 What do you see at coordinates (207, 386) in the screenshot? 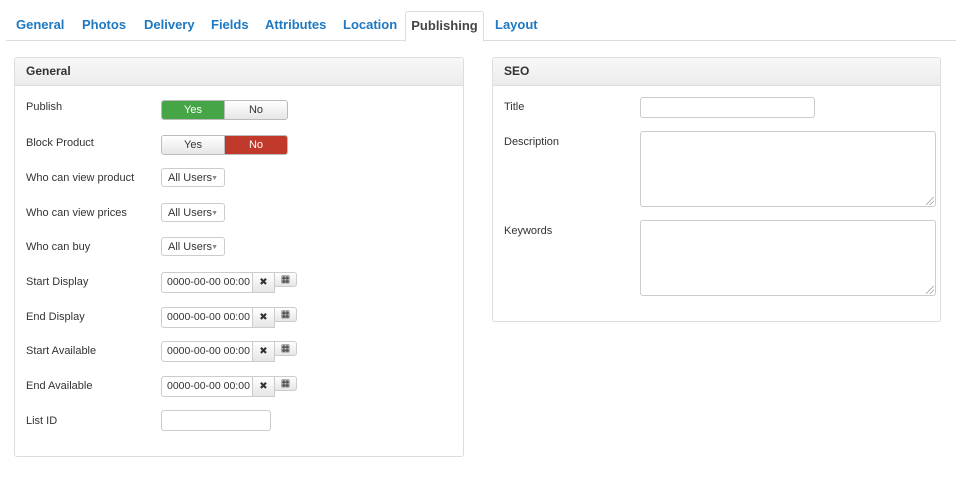
I see `end-available-input: 0000-00-00 00:00` at bounding box center [207, 386].